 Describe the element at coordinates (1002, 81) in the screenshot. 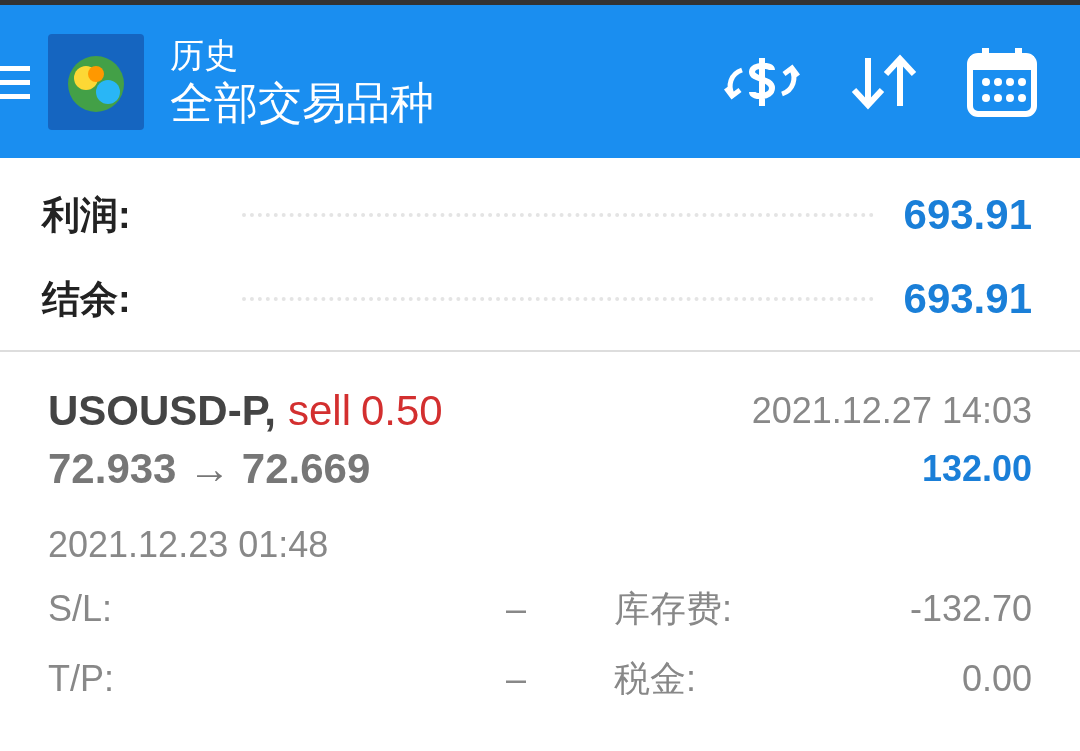

I see `calendar-icon` at that location.